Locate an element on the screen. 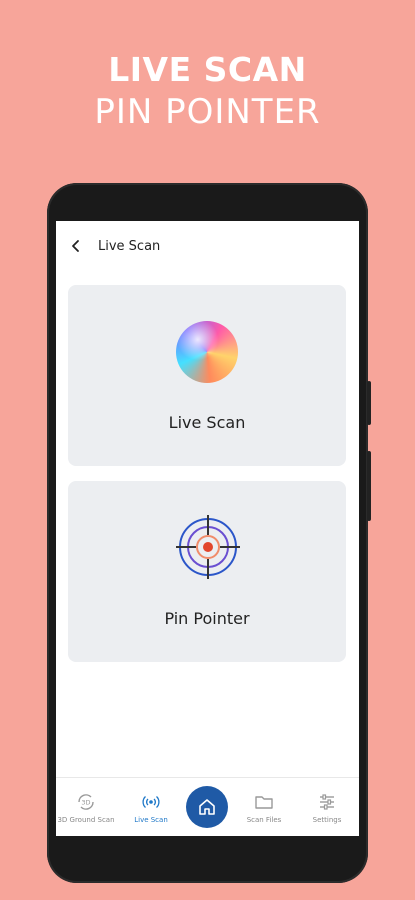 The height and width of the screenshot is (900, 415). folder-icon is located at coordinates (264, 802).